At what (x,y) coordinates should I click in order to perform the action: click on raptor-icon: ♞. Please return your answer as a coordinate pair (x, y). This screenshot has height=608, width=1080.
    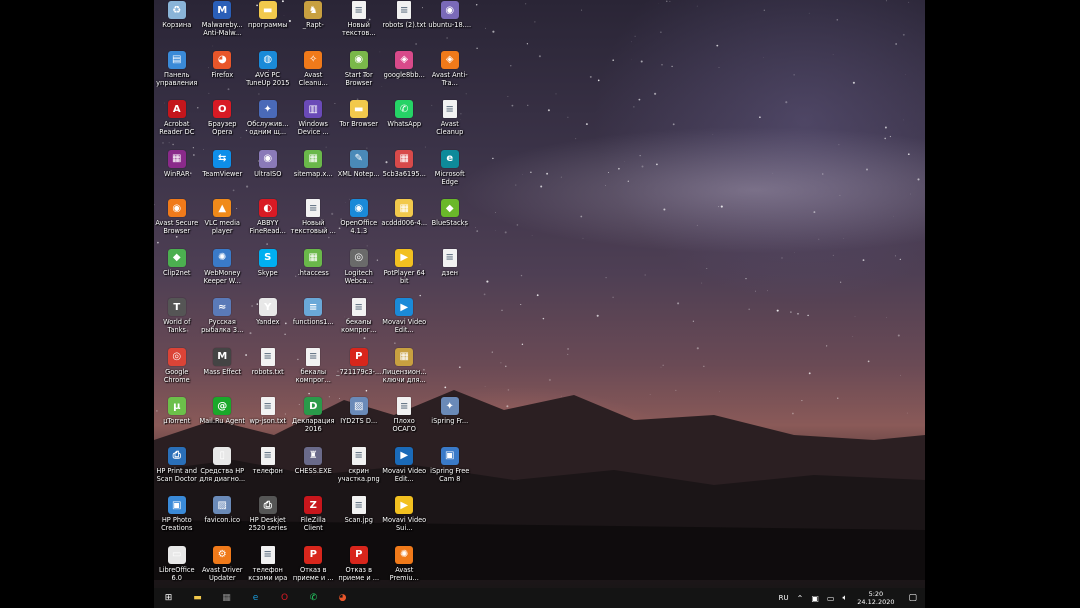
    Looking at the image, I should click on (313, 10).